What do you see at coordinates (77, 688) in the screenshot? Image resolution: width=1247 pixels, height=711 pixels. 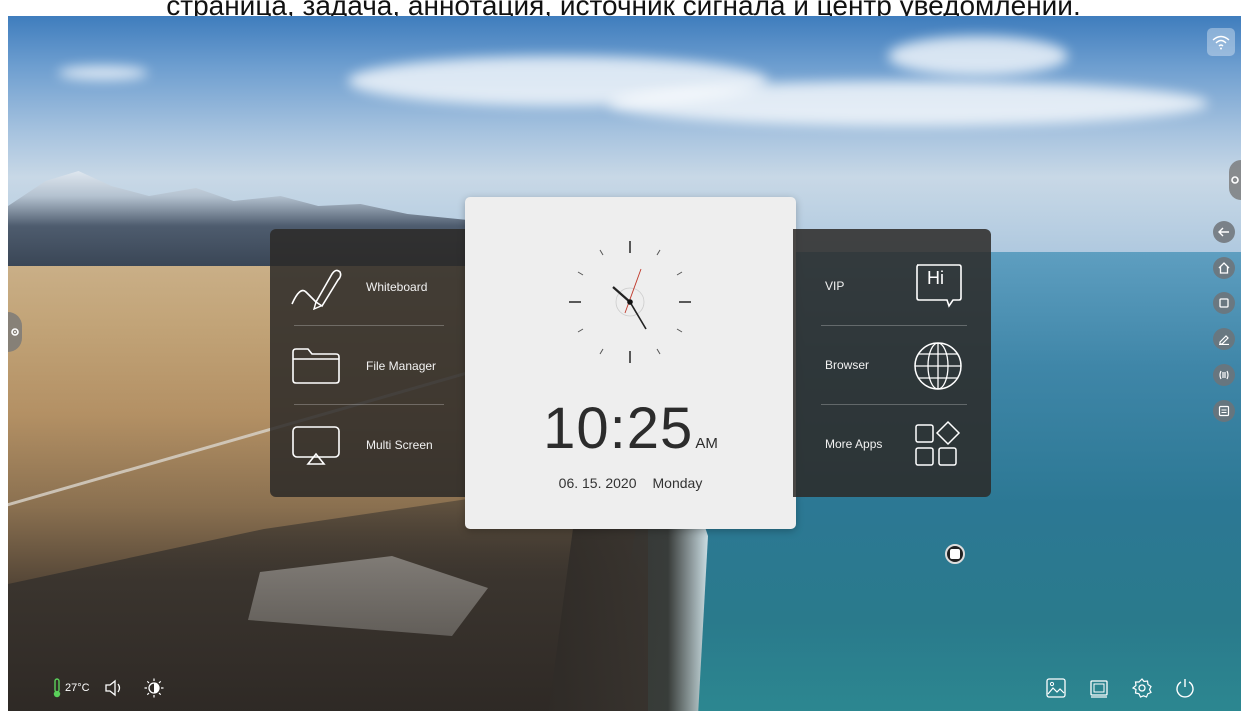 I see `temperature-text: 27°C` at bounding box center [77, 688].